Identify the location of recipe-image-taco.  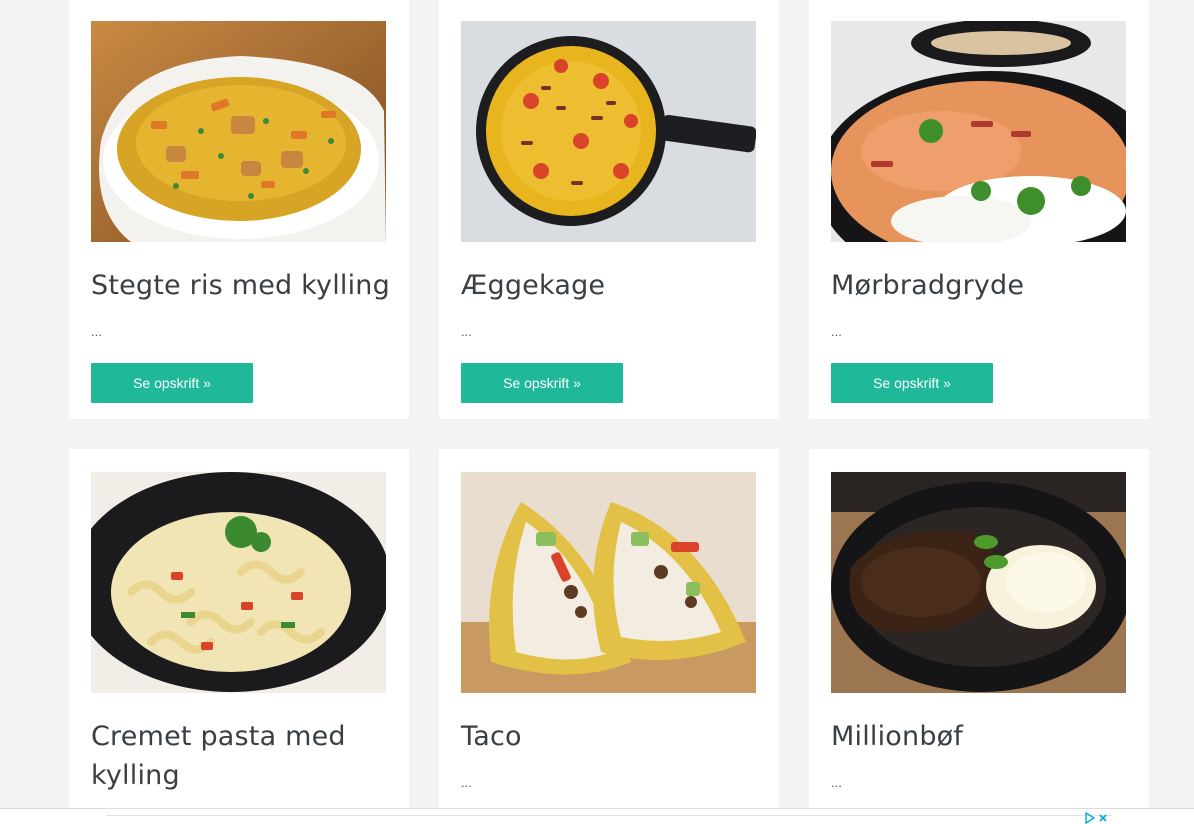
(608, 582).